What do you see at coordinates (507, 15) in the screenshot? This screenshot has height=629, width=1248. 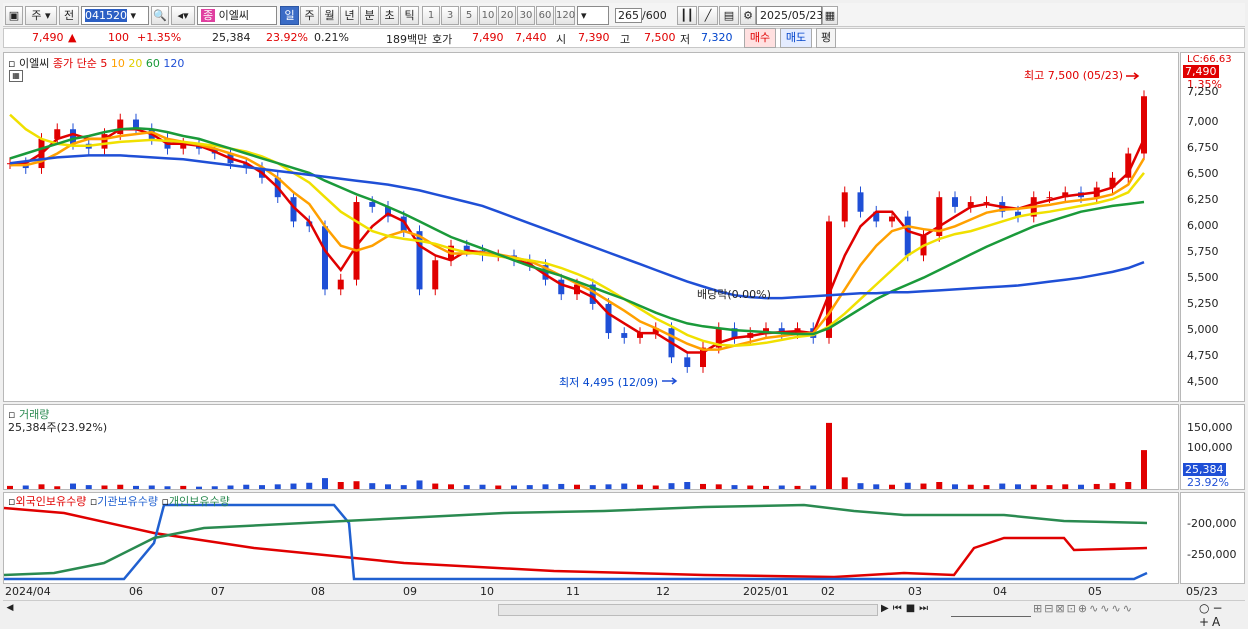 I see `interval-20: 20` at bounding box center [507, 15].